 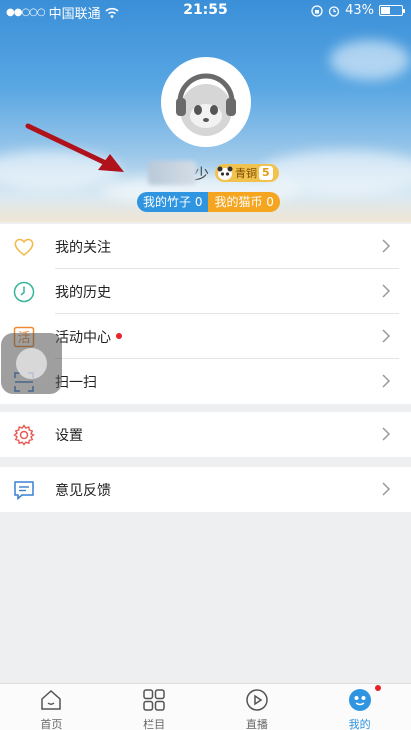 I want to click on menu-group-settings: 设置, so click(x=205, y=434).